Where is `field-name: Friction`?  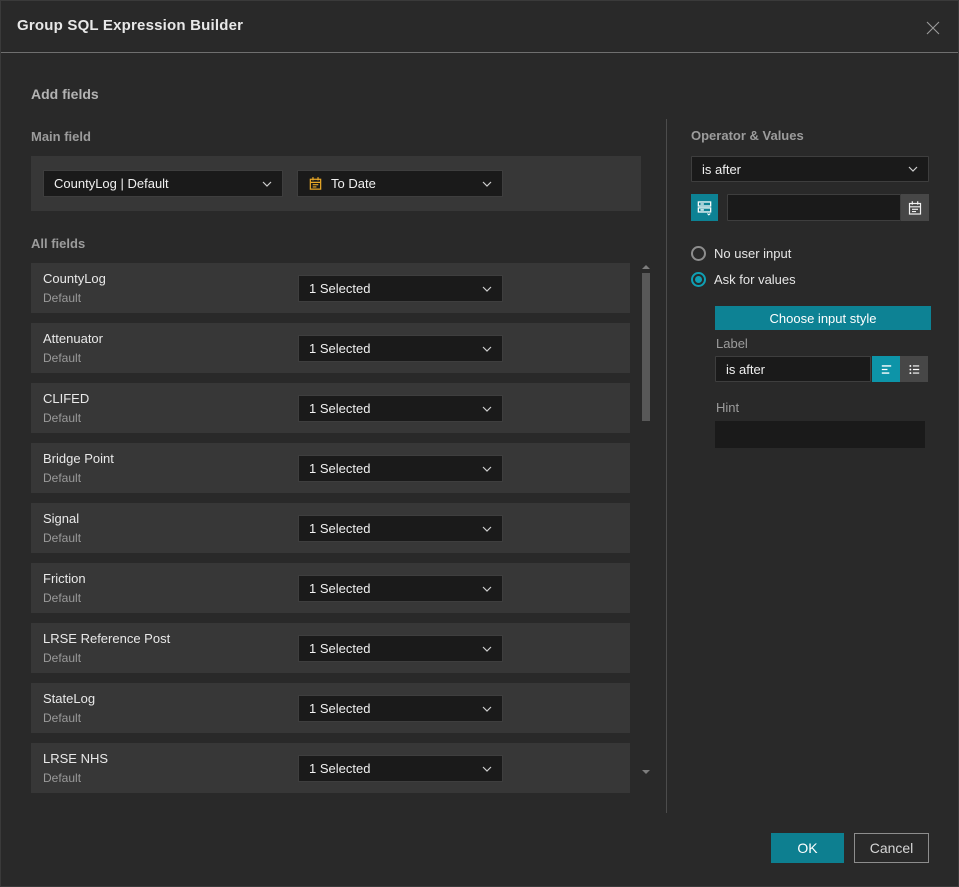 field-name: Friction is located at coordinates (64, 578).